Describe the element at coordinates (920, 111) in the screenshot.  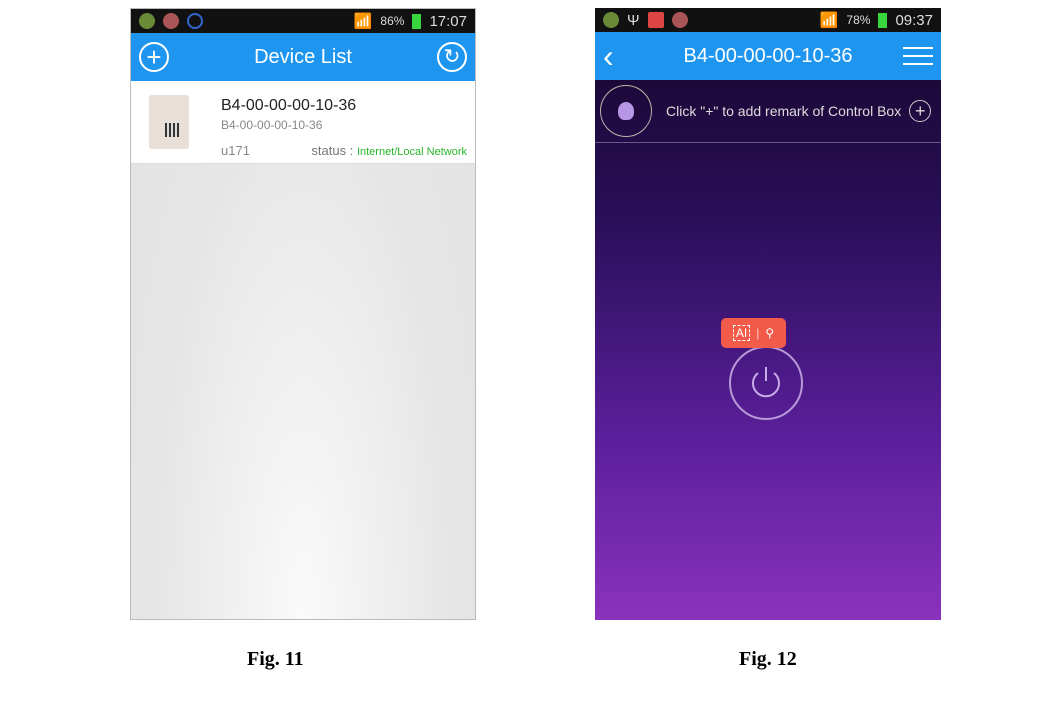
I see `add-remark-button: +` at that location.